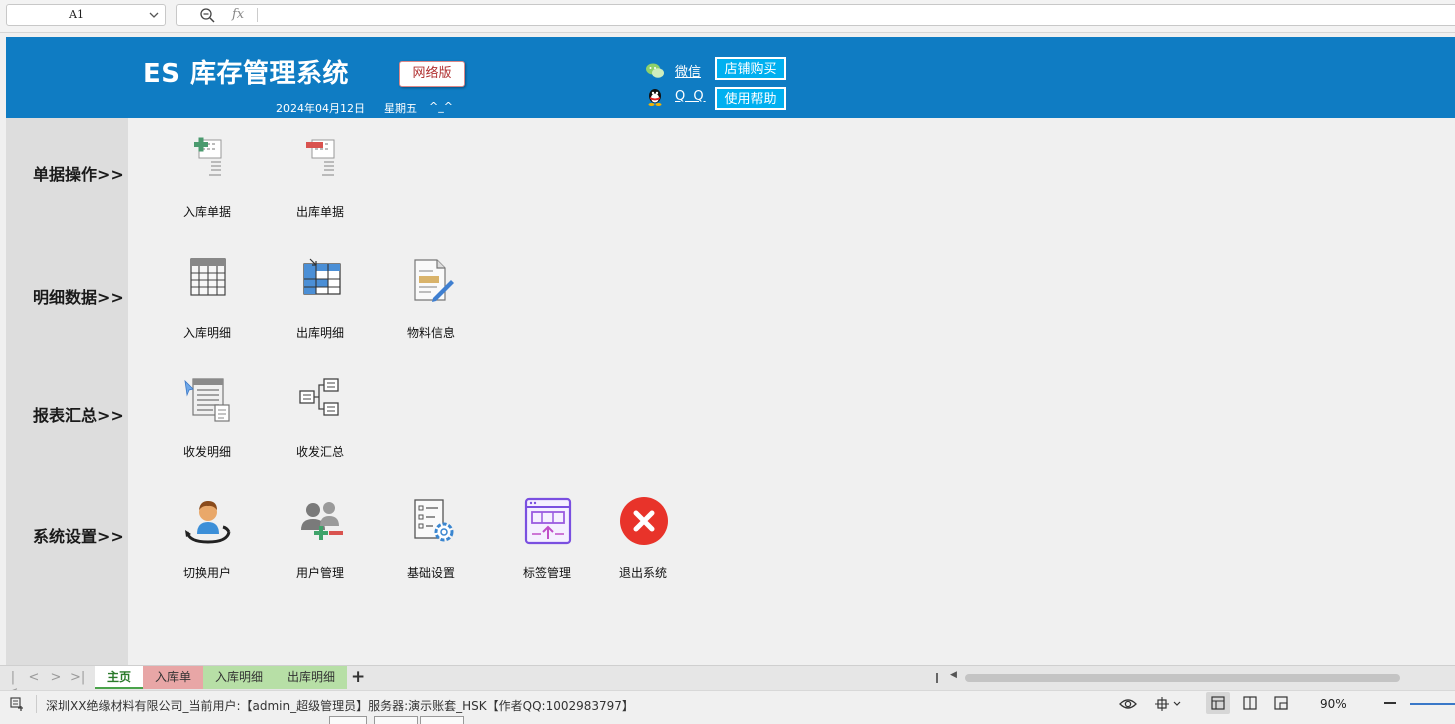  Describe the element at coordinates (17, 704) in the screenshot. I see `macro-record-icon` at that location.